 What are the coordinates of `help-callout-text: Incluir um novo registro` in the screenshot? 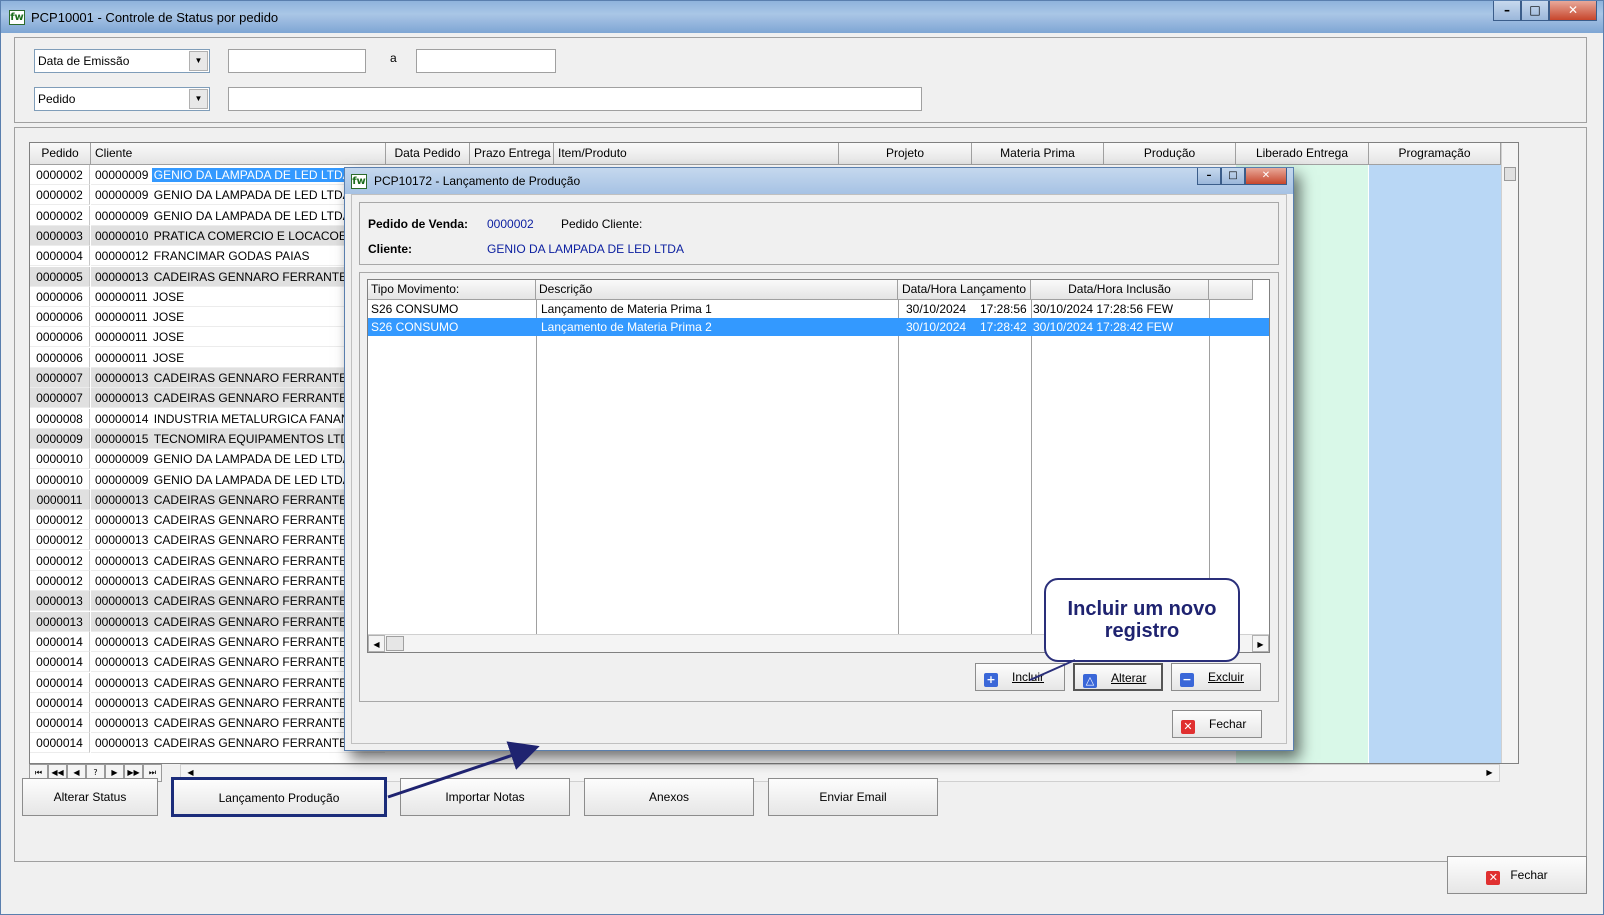 It's located at (1142, 620).